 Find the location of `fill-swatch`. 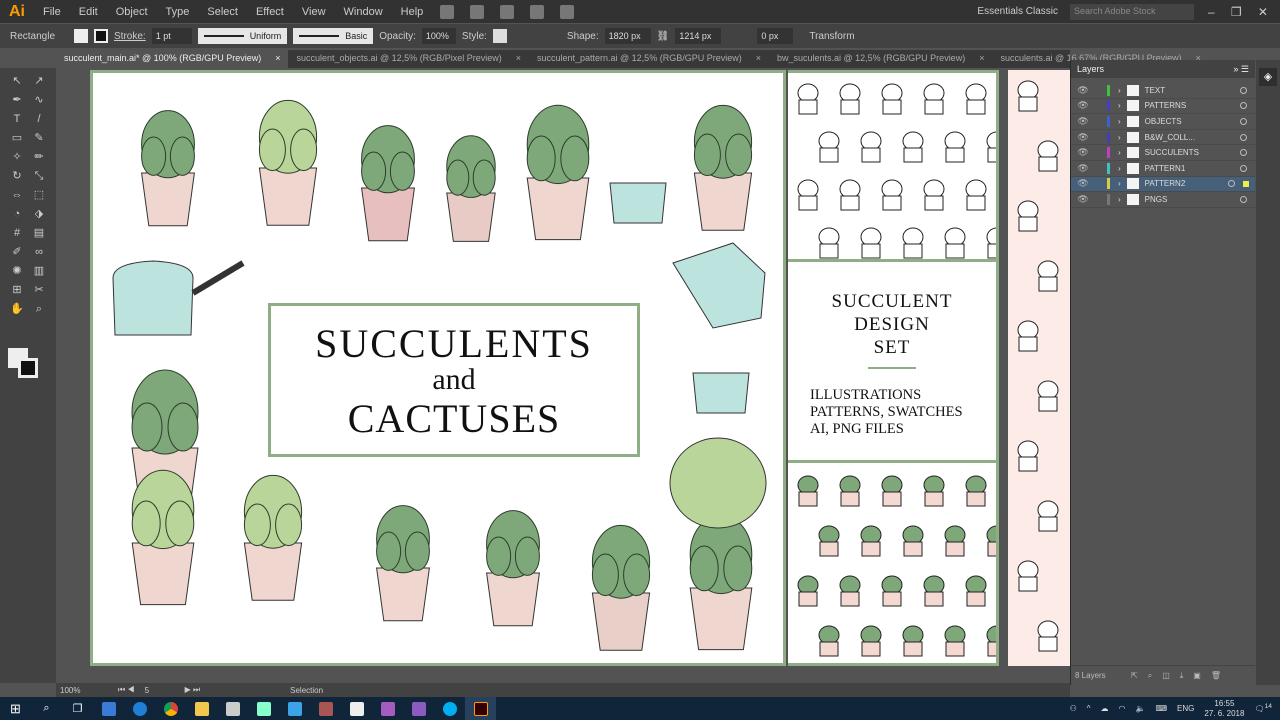

fill-swatch is located at coordinates (81, 36).